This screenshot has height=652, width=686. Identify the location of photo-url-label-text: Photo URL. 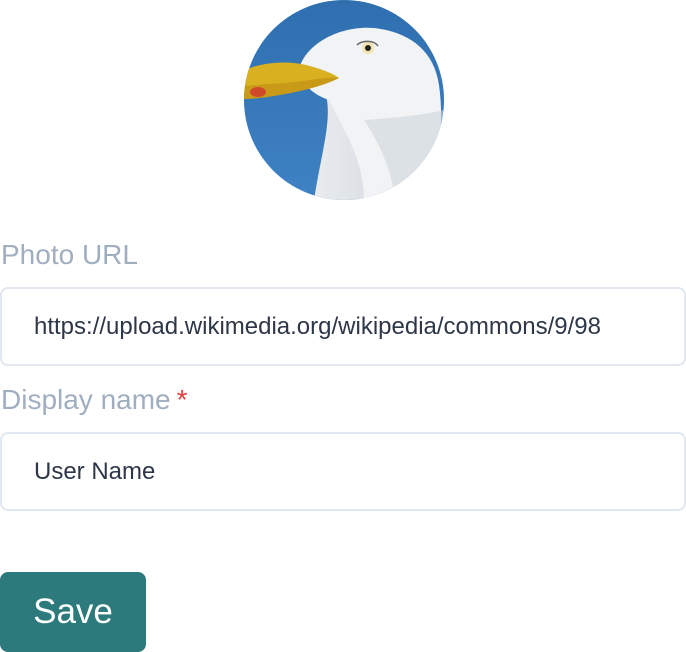
(69, 254).